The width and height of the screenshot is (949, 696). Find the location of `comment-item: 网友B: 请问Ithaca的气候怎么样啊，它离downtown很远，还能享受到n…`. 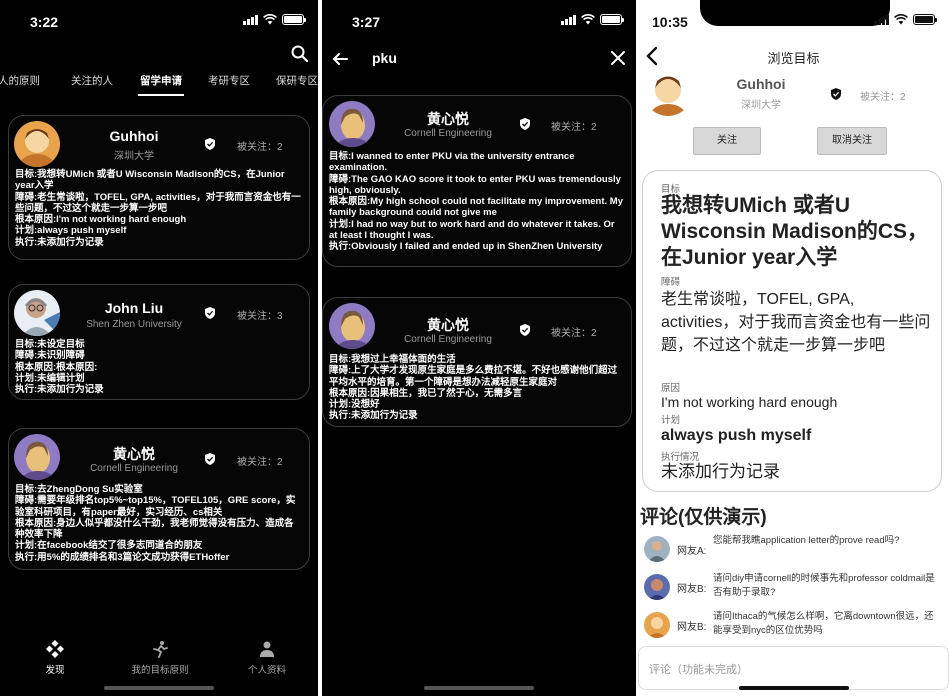

comment-item: 网友B: 请问Ithaca的气候怎么样啊，它离downtown很远，还能享受到n… is located at coordinates (791, 628).